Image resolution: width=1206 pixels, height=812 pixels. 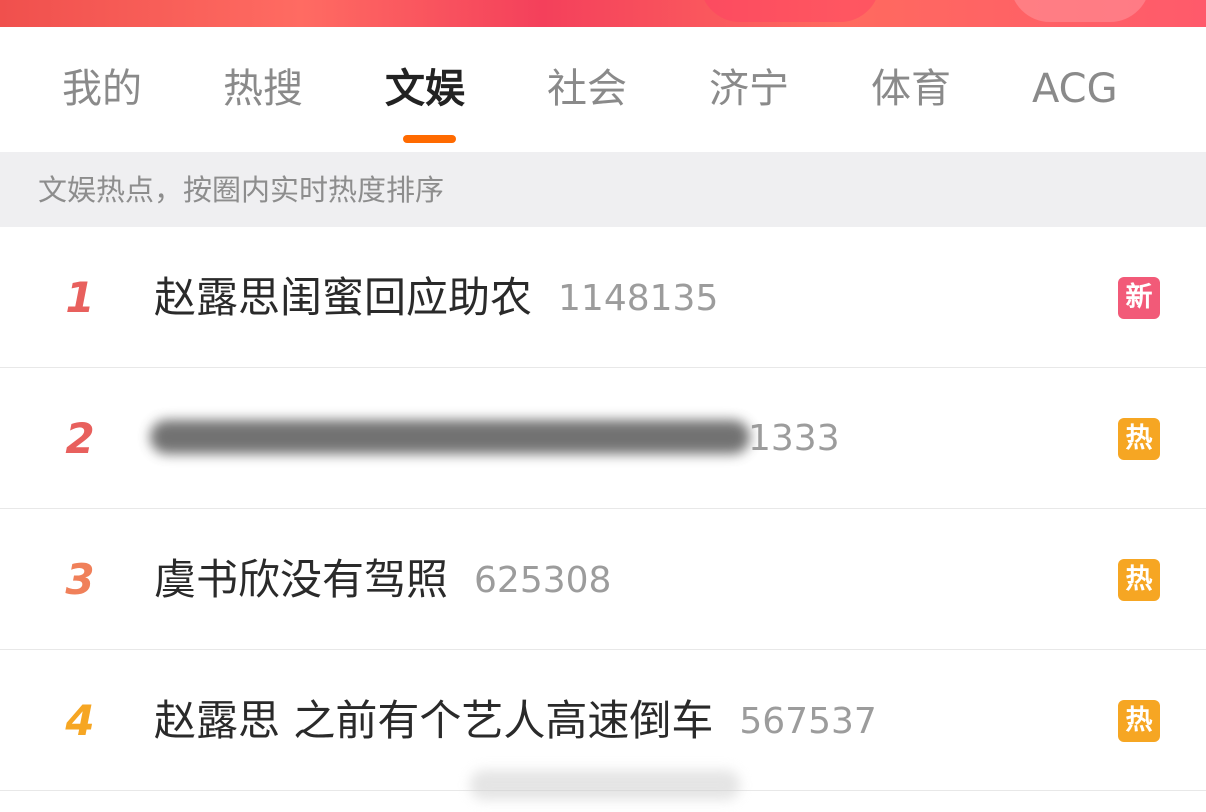 I want to click on header-banner, so click(x=603, y=13).